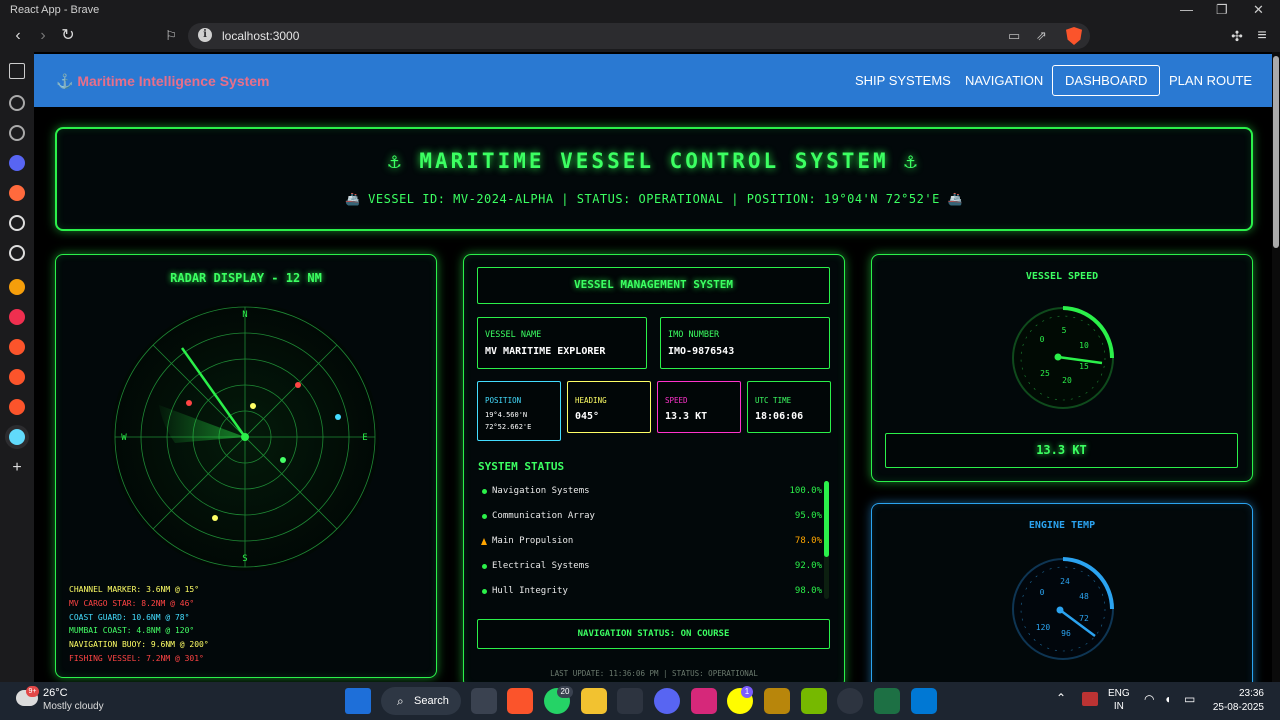 The width and height of the screenshot is (1280, 720). What do you see at coordinates (253, 406) in the screenshot?
I see `contact-channel-marker` at bounding box center [253, 406].